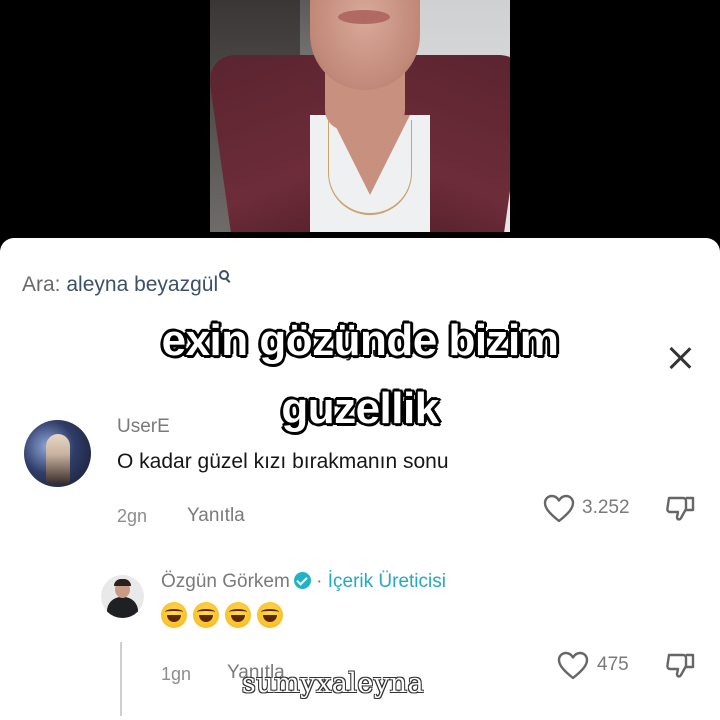 The width and height of the screenshot is (720, 720). Describe the element at coordinates (122, 582) in the screenshot. I see `avatar-hair` at that location.